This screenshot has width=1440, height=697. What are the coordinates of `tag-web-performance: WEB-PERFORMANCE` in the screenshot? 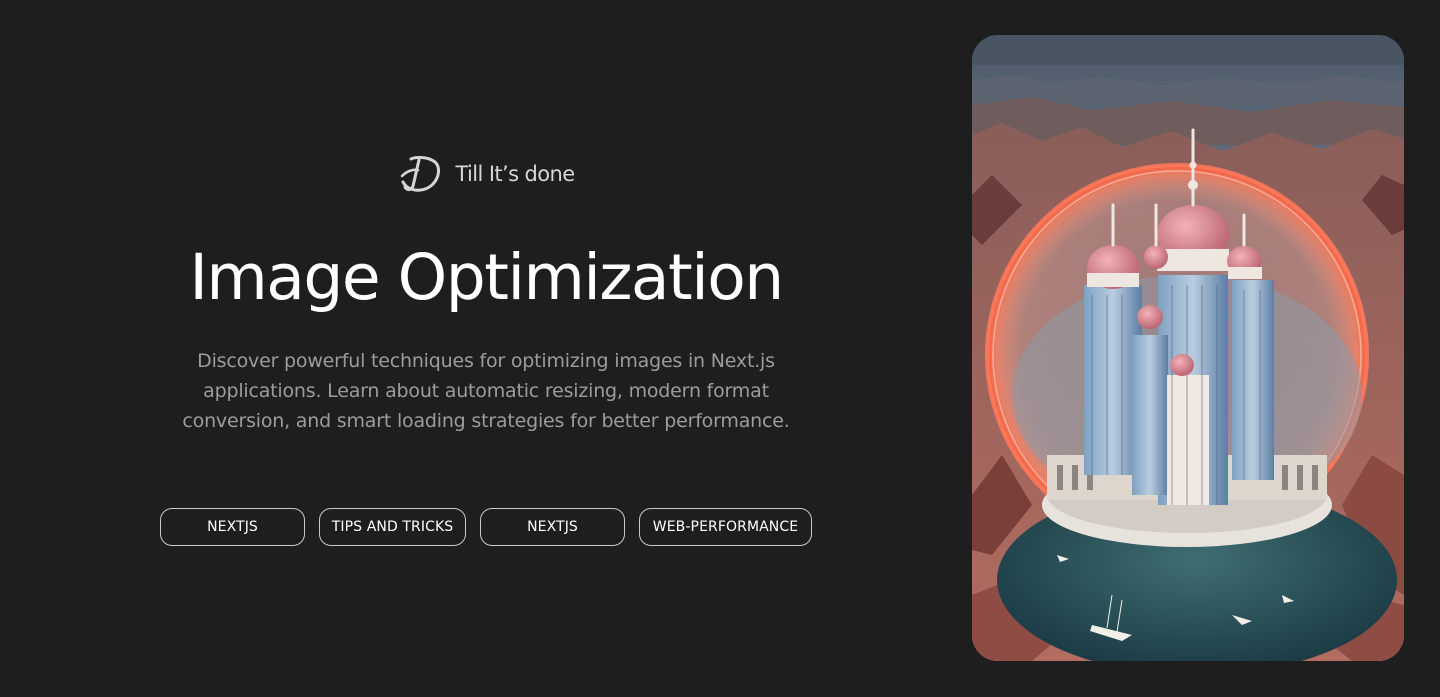 It's located at (725, 527).